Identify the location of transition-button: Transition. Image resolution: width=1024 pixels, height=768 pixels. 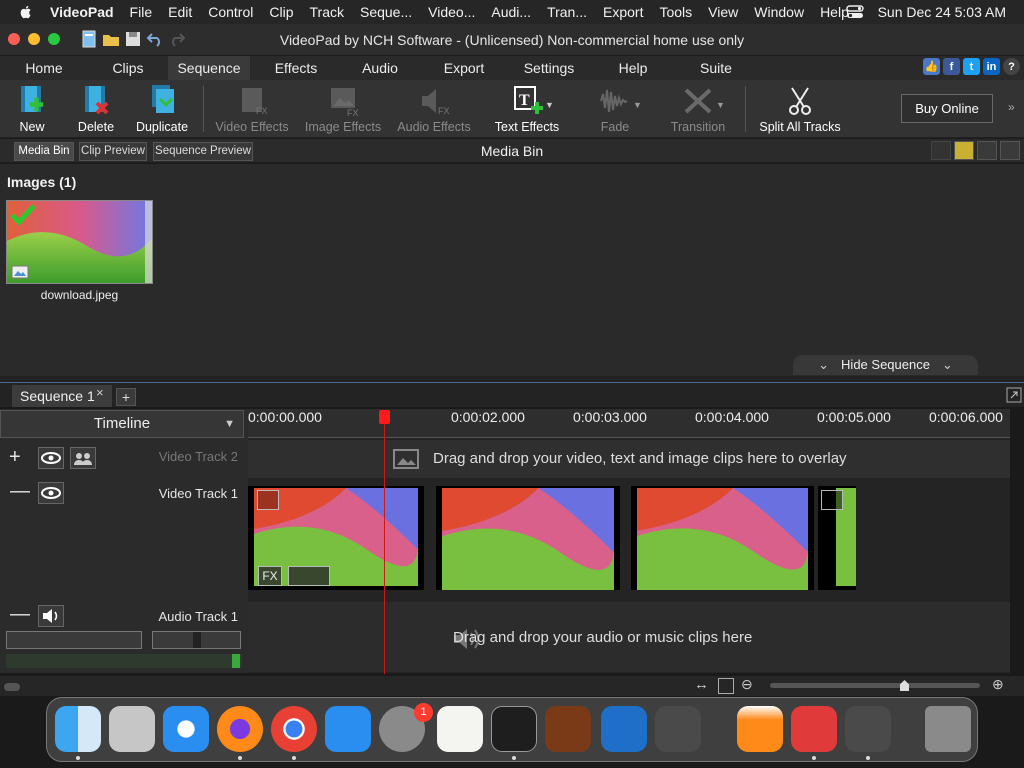
(698, 110).